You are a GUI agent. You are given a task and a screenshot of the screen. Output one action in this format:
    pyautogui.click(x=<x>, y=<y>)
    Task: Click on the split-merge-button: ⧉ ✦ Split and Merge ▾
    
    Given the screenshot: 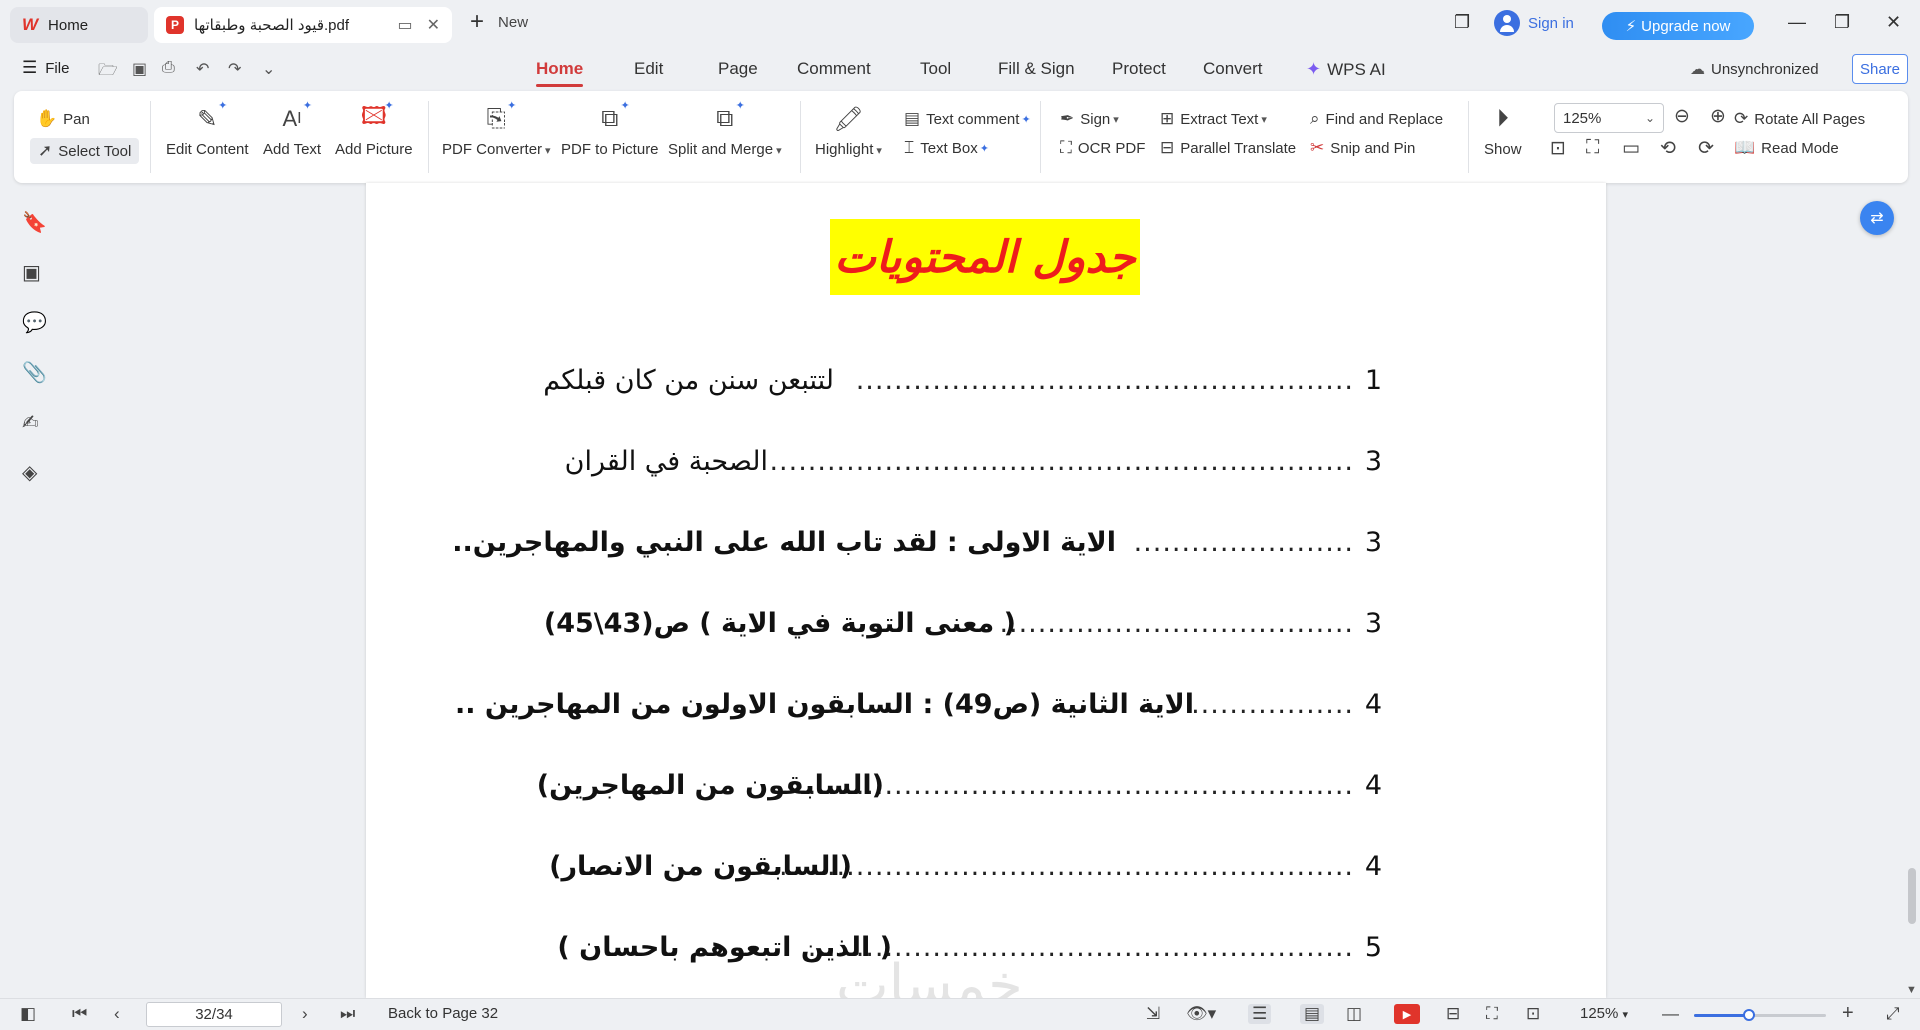 What is the action you would take?
    pyautogui.click(x=725, y=129)
    